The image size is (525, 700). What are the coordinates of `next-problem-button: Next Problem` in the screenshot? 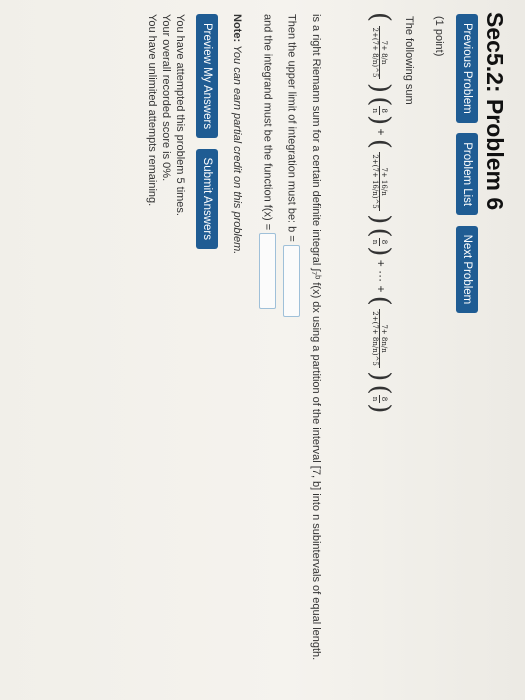 It's located at (467, 269).